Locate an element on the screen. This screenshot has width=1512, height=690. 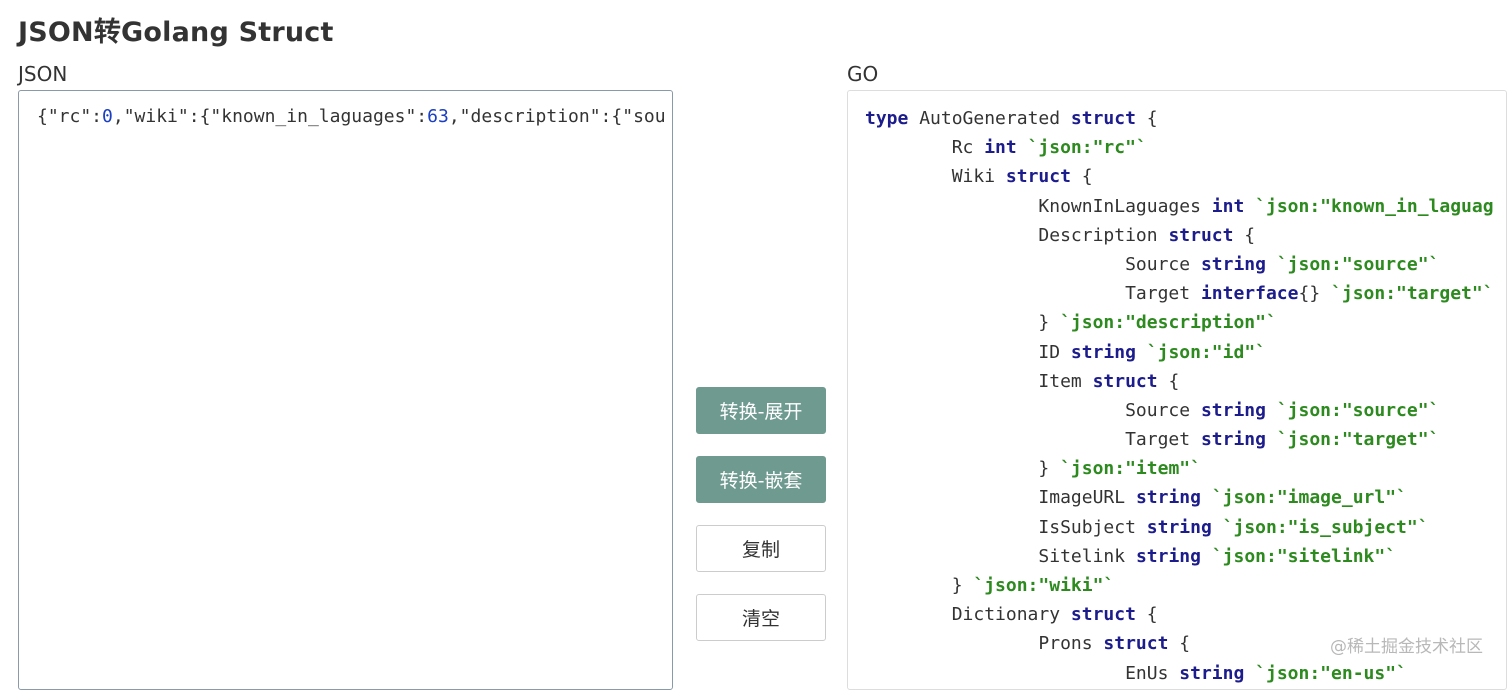
go-struct-tag: `json:"image_url"` is located at coordinates (1309, 498).